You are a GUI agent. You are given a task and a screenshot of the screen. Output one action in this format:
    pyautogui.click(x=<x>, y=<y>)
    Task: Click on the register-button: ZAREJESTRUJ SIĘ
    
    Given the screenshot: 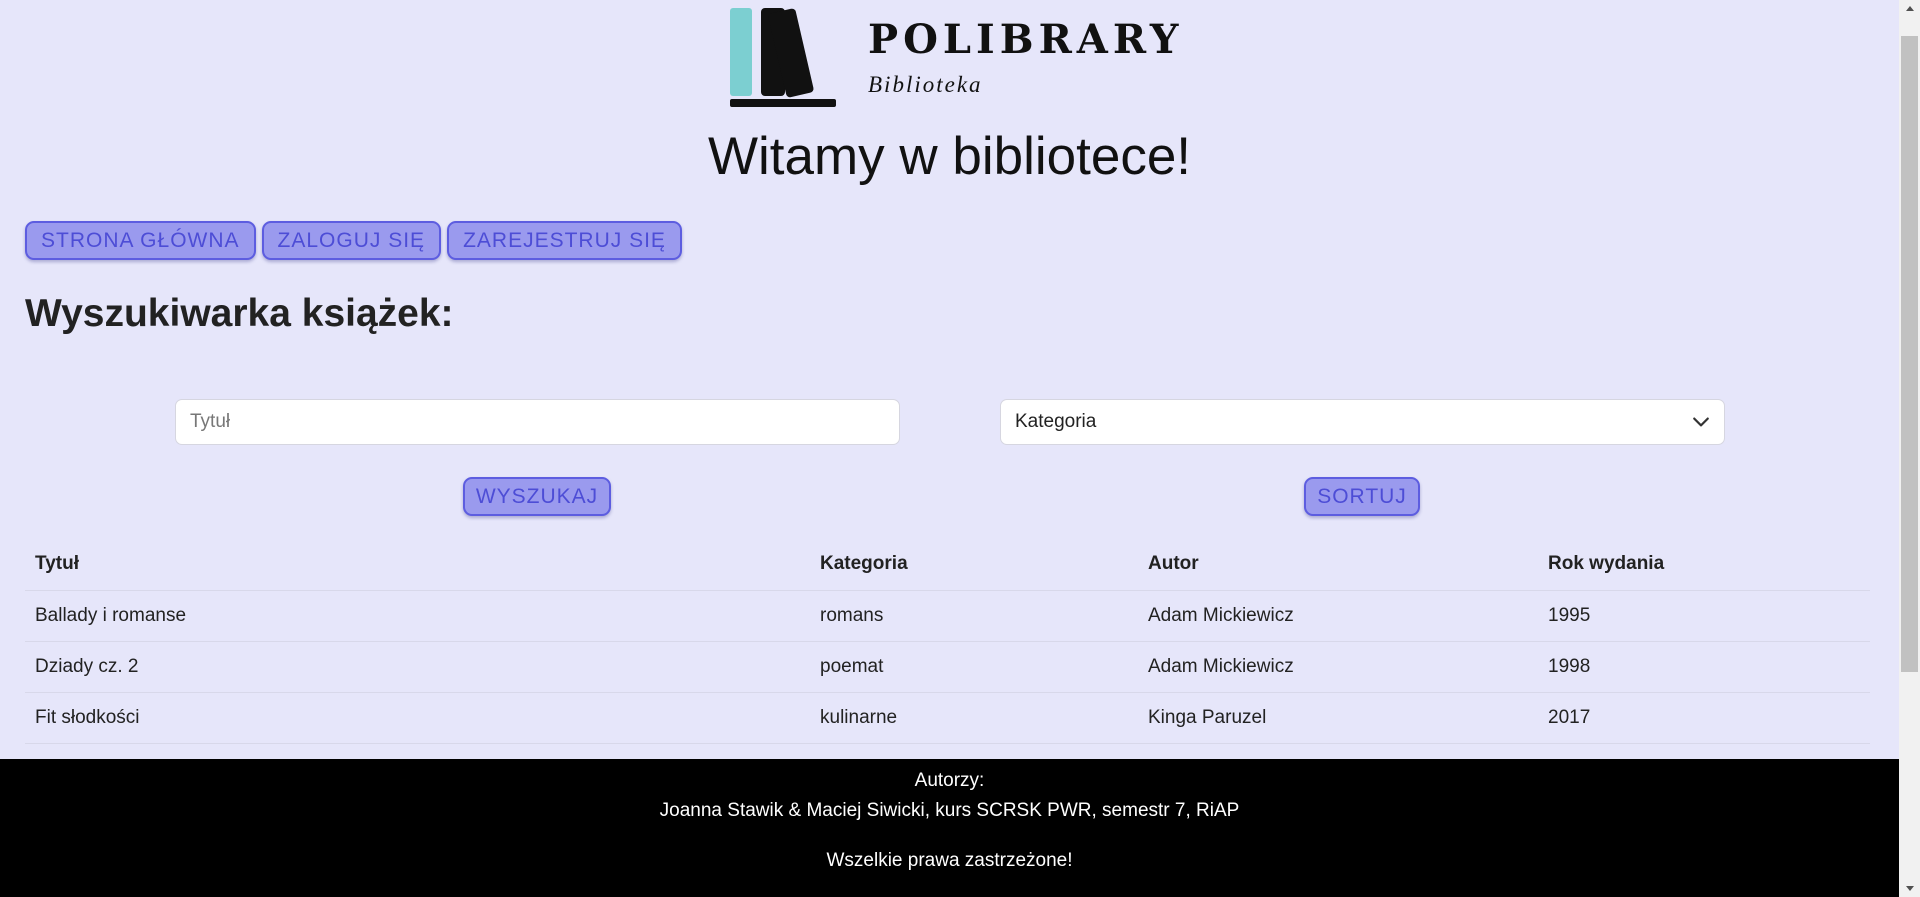 What is the action you would take?
    pyautogui.click(x=564, y=240)
    